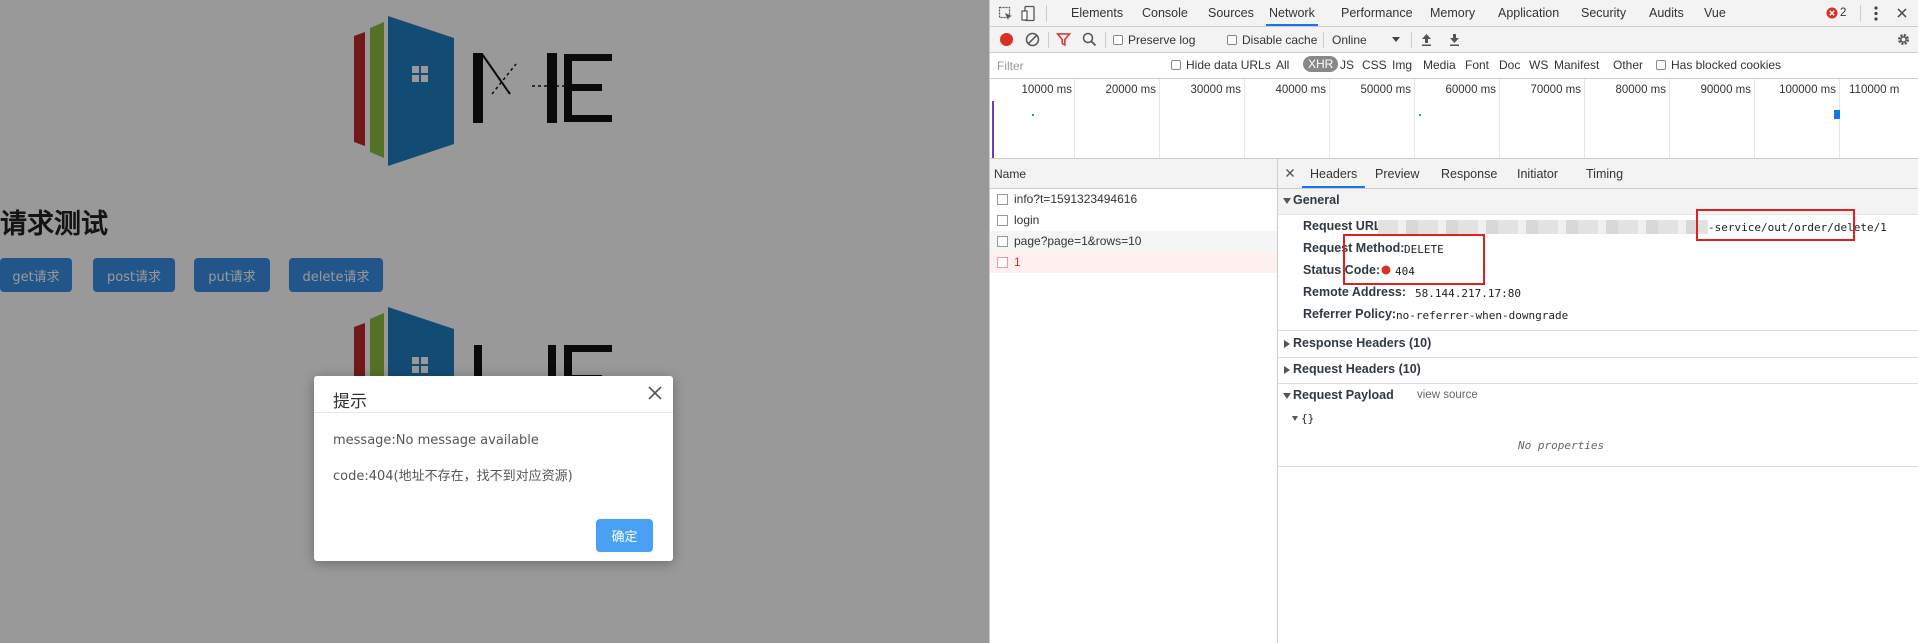 The width and height of the screenshot is (1918, 643). Describe the element at coordinates (1555, 90) in the screenshot. I see `timeline-tick: 70000 ms` at that location.